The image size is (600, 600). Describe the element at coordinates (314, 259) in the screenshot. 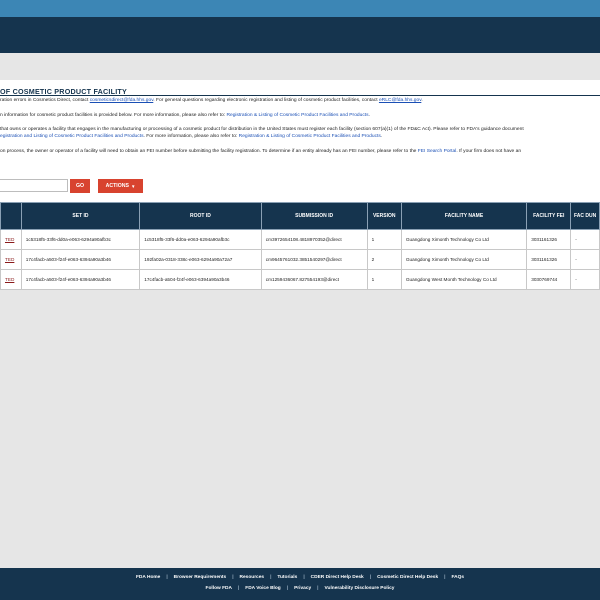

I see `submission-id-cell: cm9645761032.3851540297@direct` at that location.